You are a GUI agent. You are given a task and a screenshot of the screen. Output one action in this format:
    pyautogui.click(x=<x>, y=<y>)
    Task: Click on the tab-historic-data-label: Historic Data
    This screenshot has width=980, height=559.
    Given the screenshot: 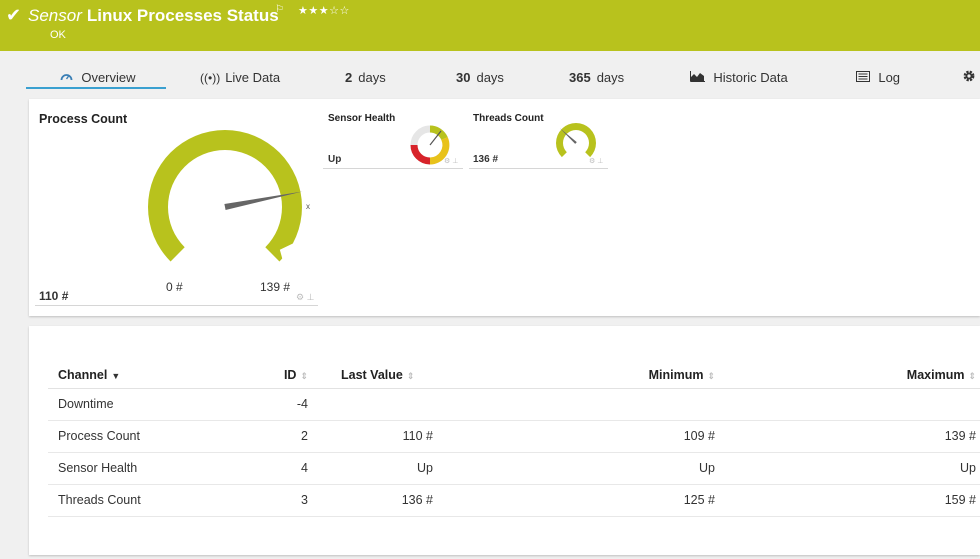 What is the action you would take?
    pyautogui.click(x=750, y=77)
    